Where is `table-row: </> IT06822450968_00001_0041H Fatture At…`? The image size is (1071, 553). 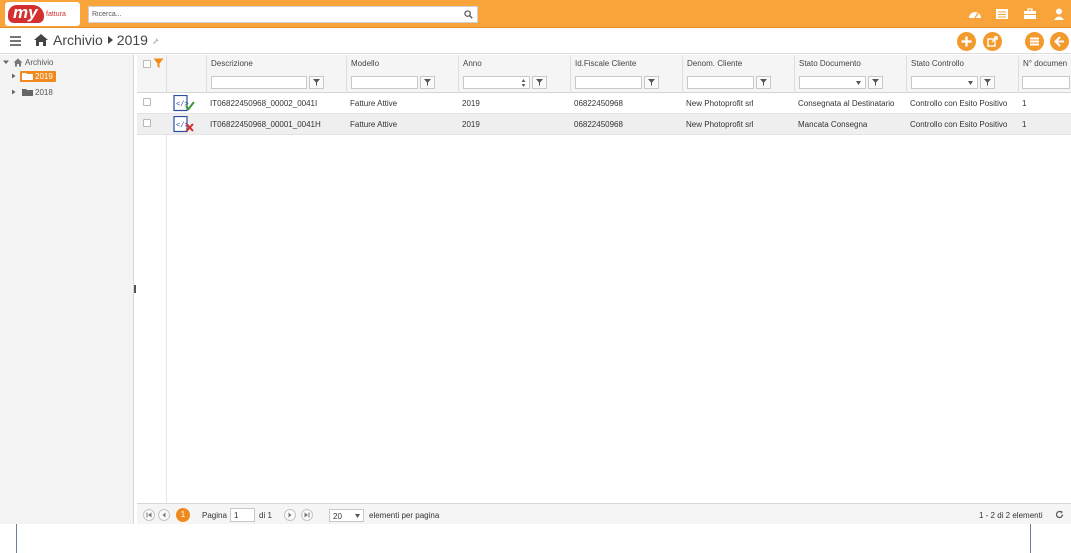
table-row: </> IT06822450968_00001_0041H Fatture At… is located at coordinates (604, 124).